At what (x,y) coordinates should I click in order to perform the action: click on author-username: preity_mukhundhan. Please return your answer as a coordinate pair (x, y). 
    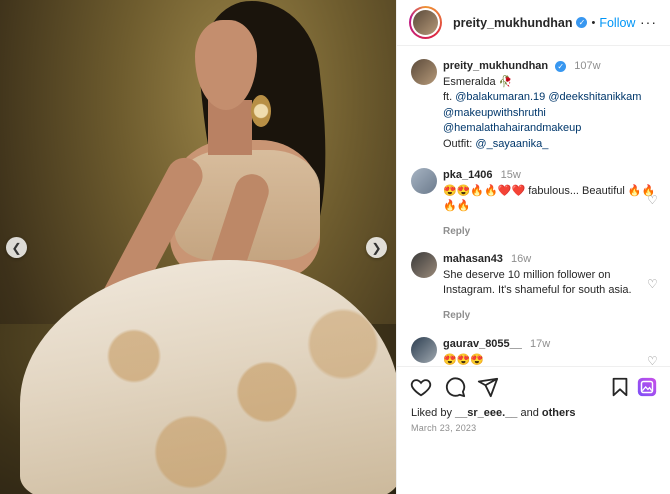
    Looking at the image, I should click on (512, 23).